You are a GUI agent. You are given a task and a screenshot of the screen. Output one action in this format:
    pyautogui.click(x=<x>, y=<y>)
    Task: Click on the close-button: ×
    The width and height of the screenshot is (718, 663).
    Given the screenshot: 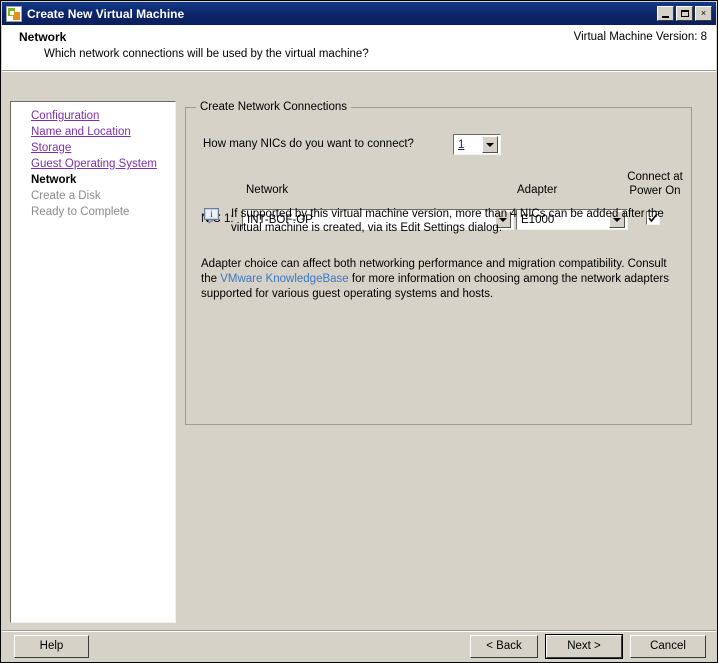 What is the action you would take?
    pyautogui.click(x=703, y=13)
    